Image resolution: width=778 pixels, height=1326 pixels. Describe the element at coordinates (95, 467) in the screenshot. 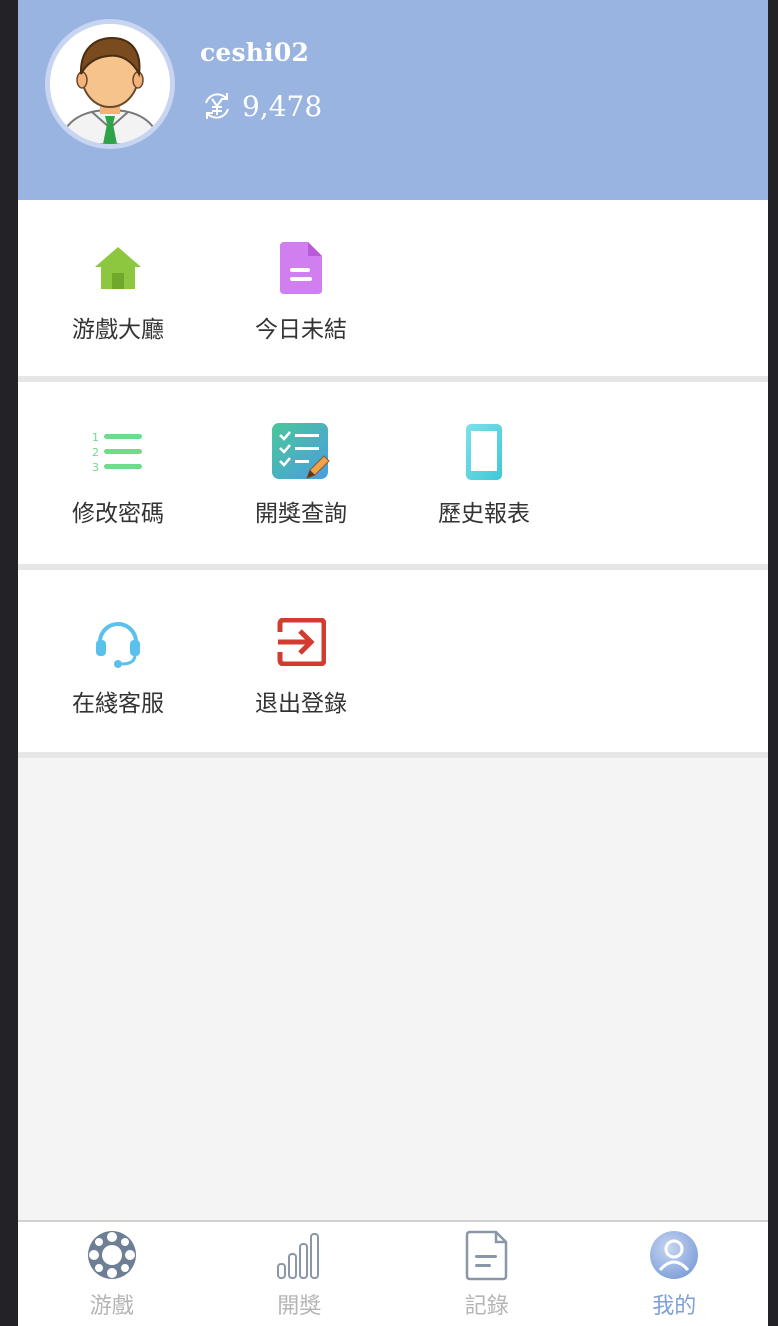

I see `svg-text: 3` at that location.